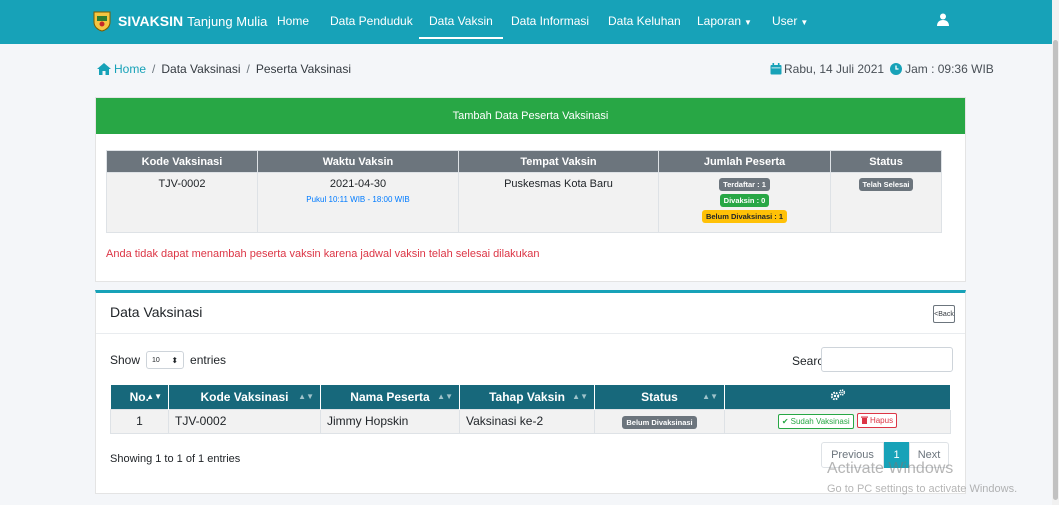 This screenshot has width=1059, height=505. Describe the element at coordinates (785, 422) in the screenshot. I see `check-icon: ✔` at that location.